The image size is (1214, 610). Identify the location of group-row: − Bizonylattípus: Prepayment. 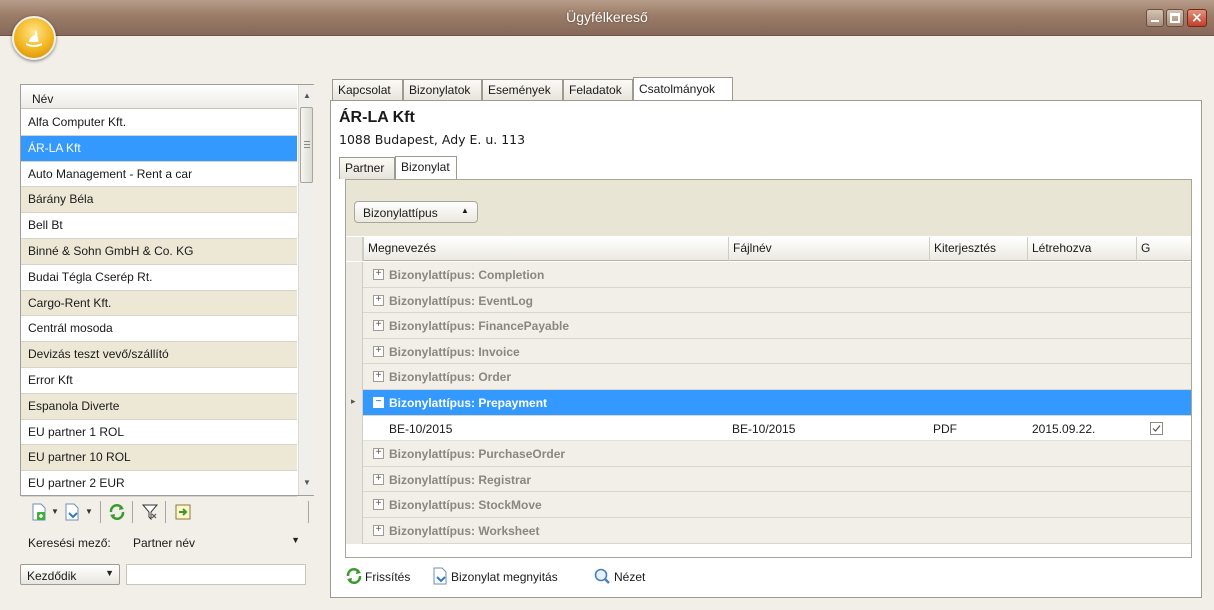
(777, 403).